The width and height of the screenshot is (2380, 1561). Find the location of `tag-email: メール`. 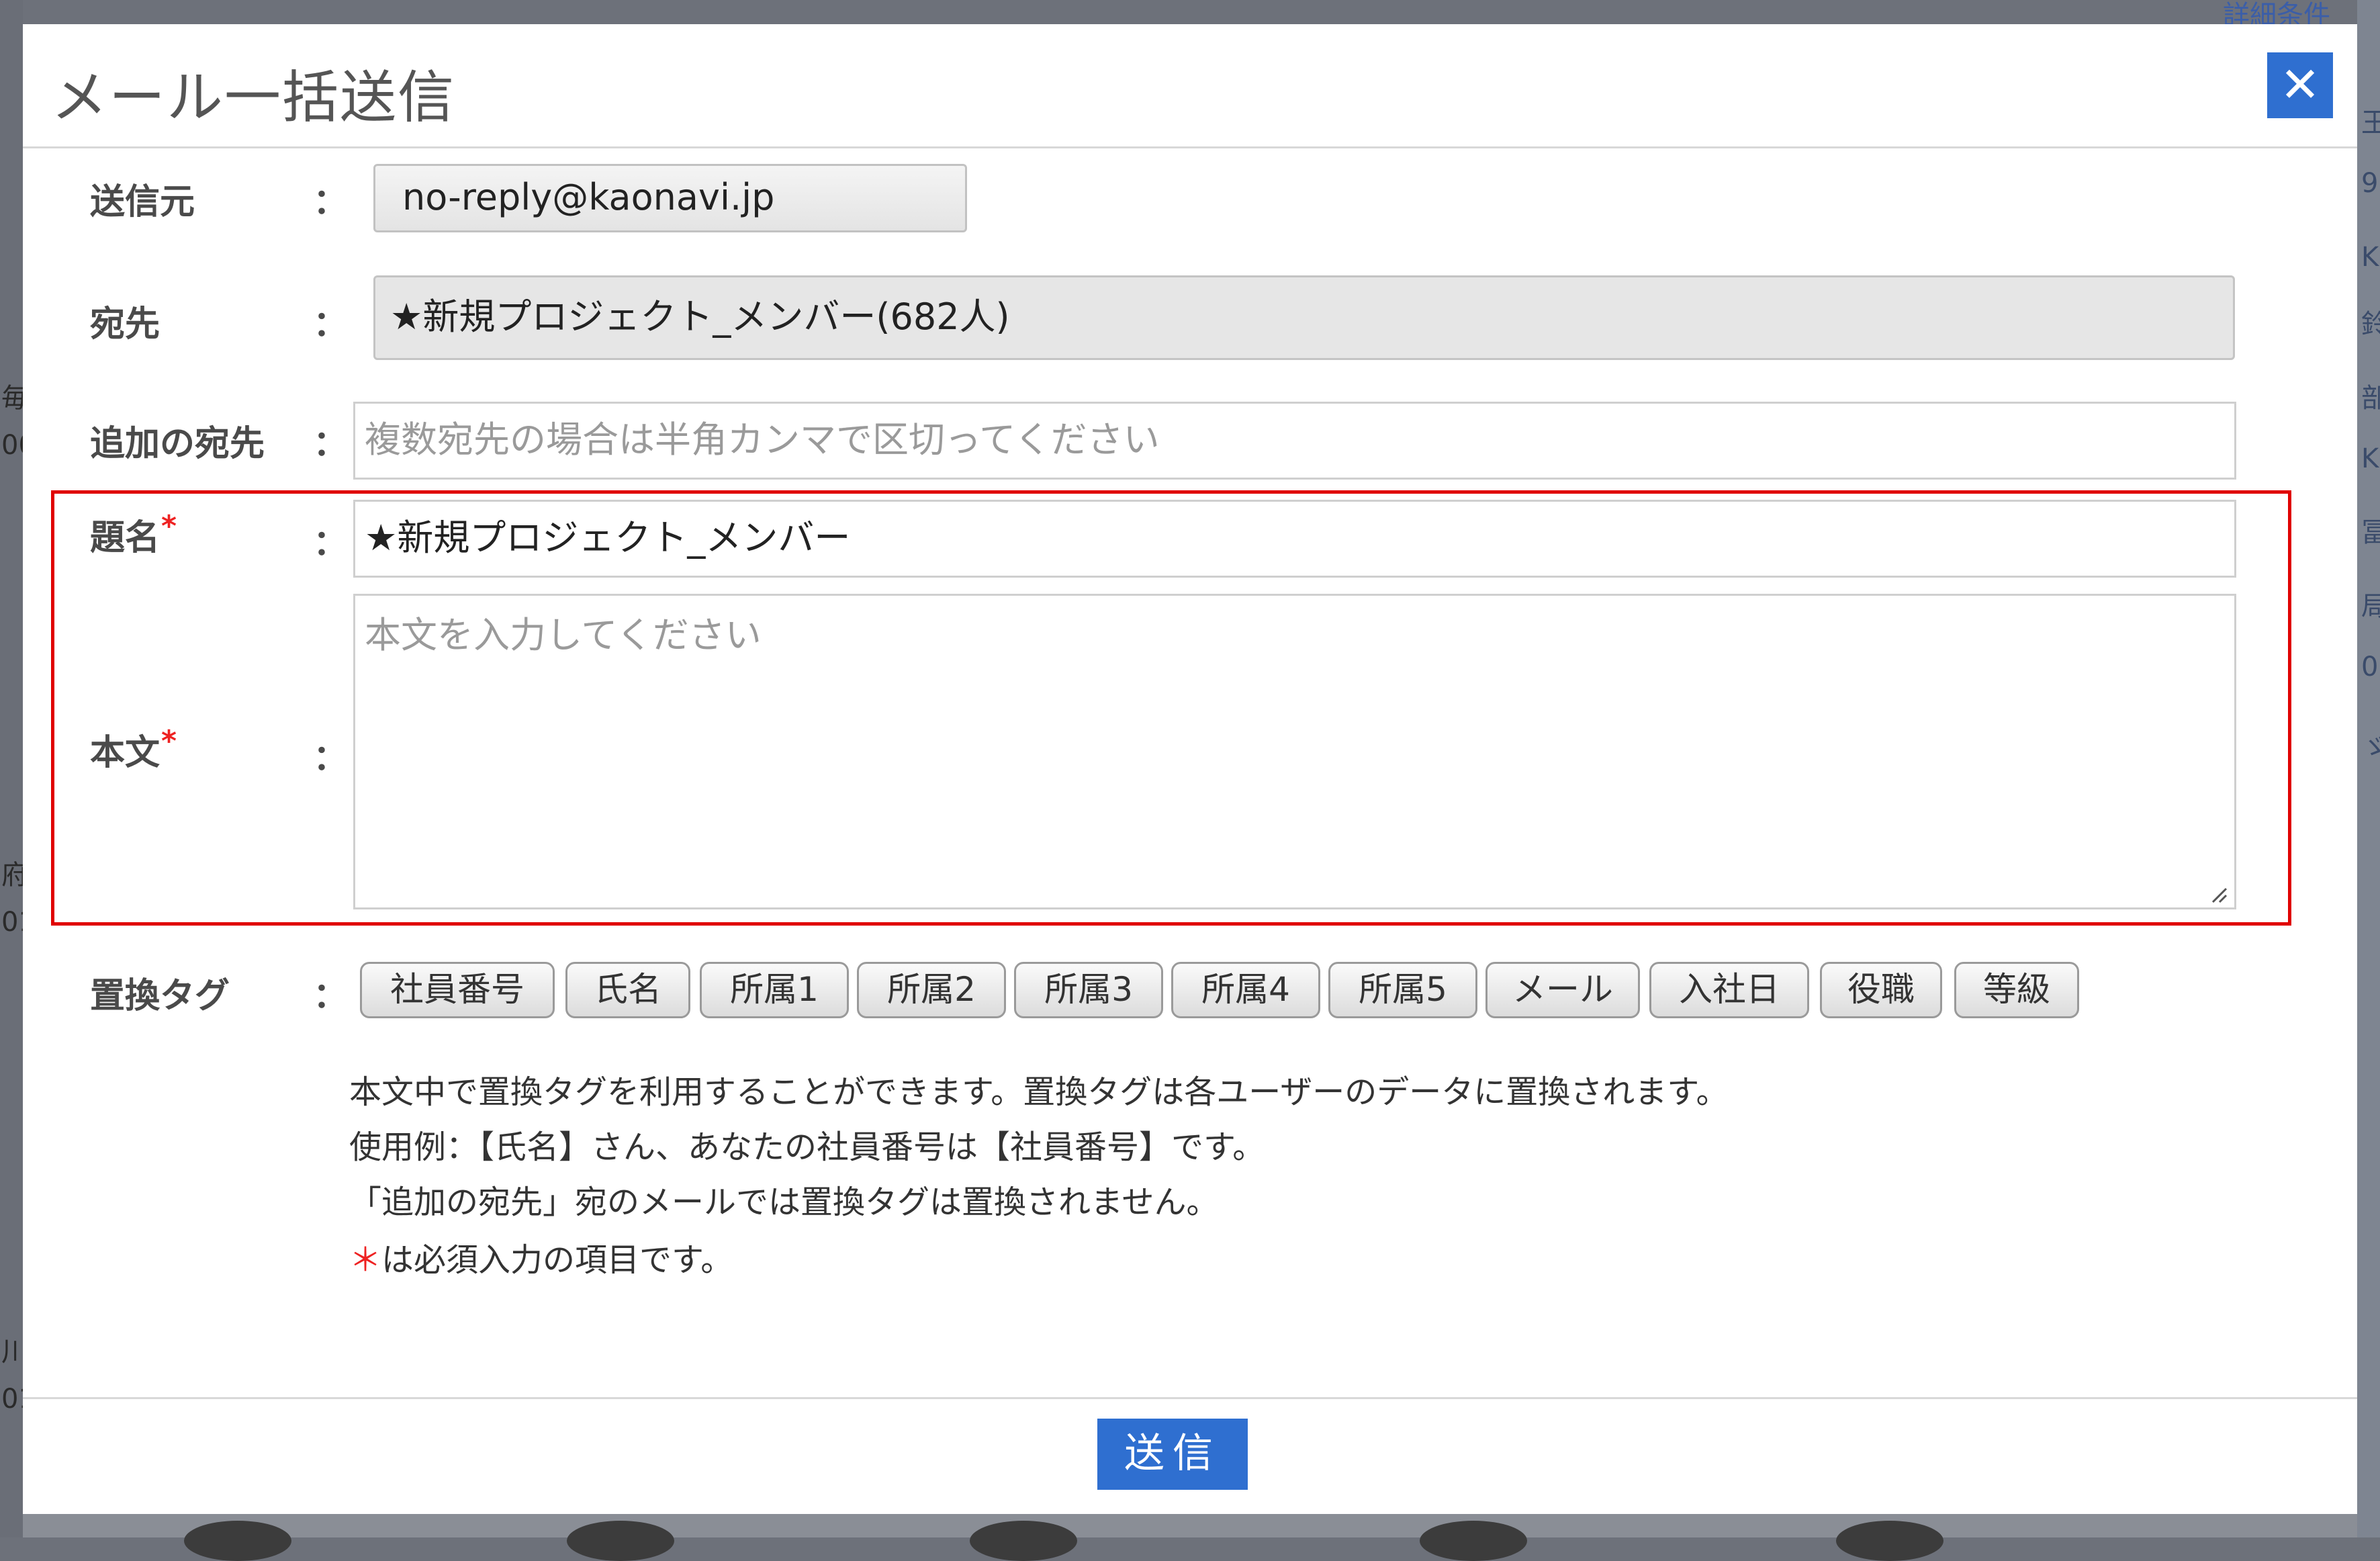

tag-email: メール is located at coordinates (1562, 990).